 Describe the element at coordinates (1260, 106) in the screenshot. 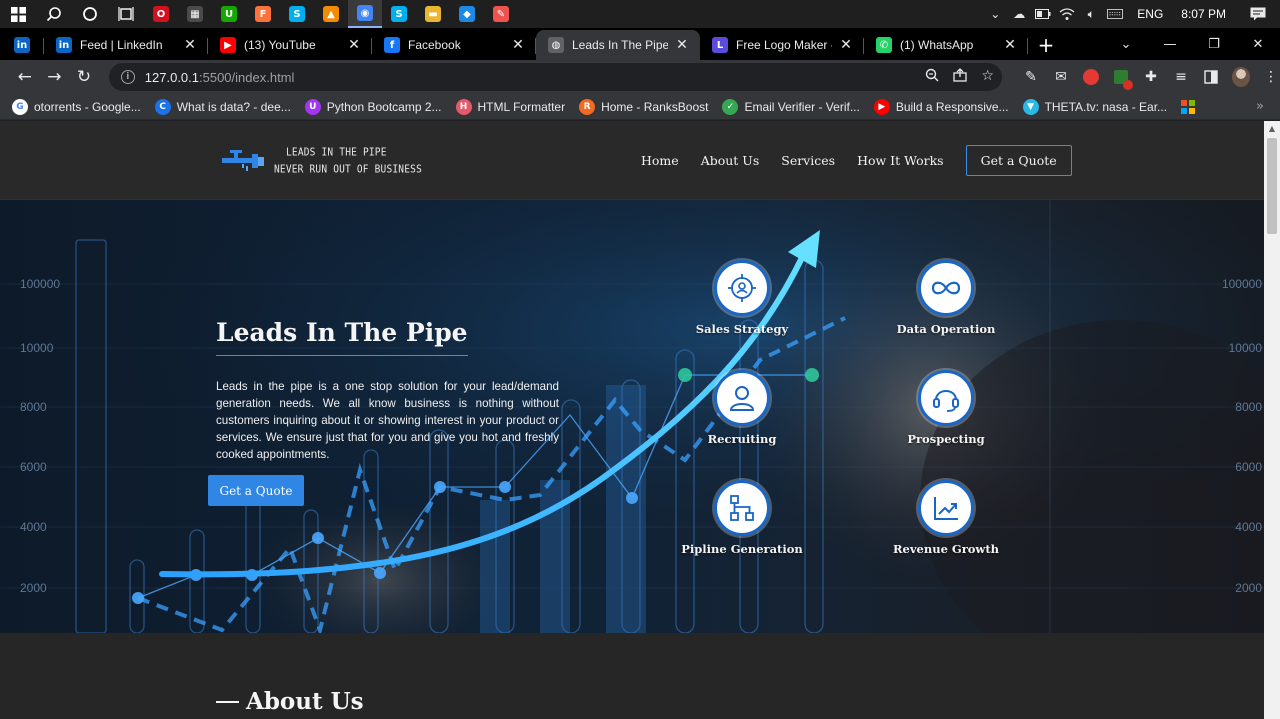

I see `more-bookmarks-icon: »` at that location.